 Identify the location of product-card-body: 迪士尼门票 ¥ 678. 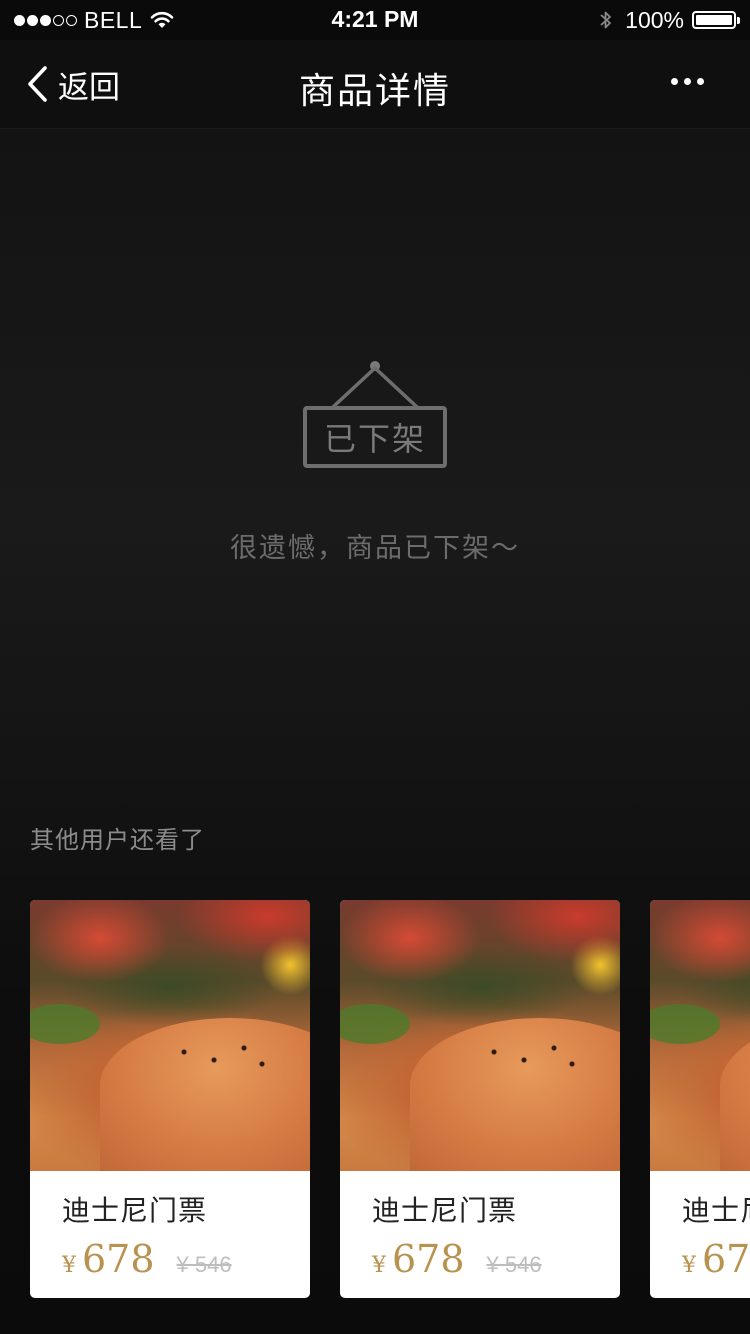
(700, 1226).